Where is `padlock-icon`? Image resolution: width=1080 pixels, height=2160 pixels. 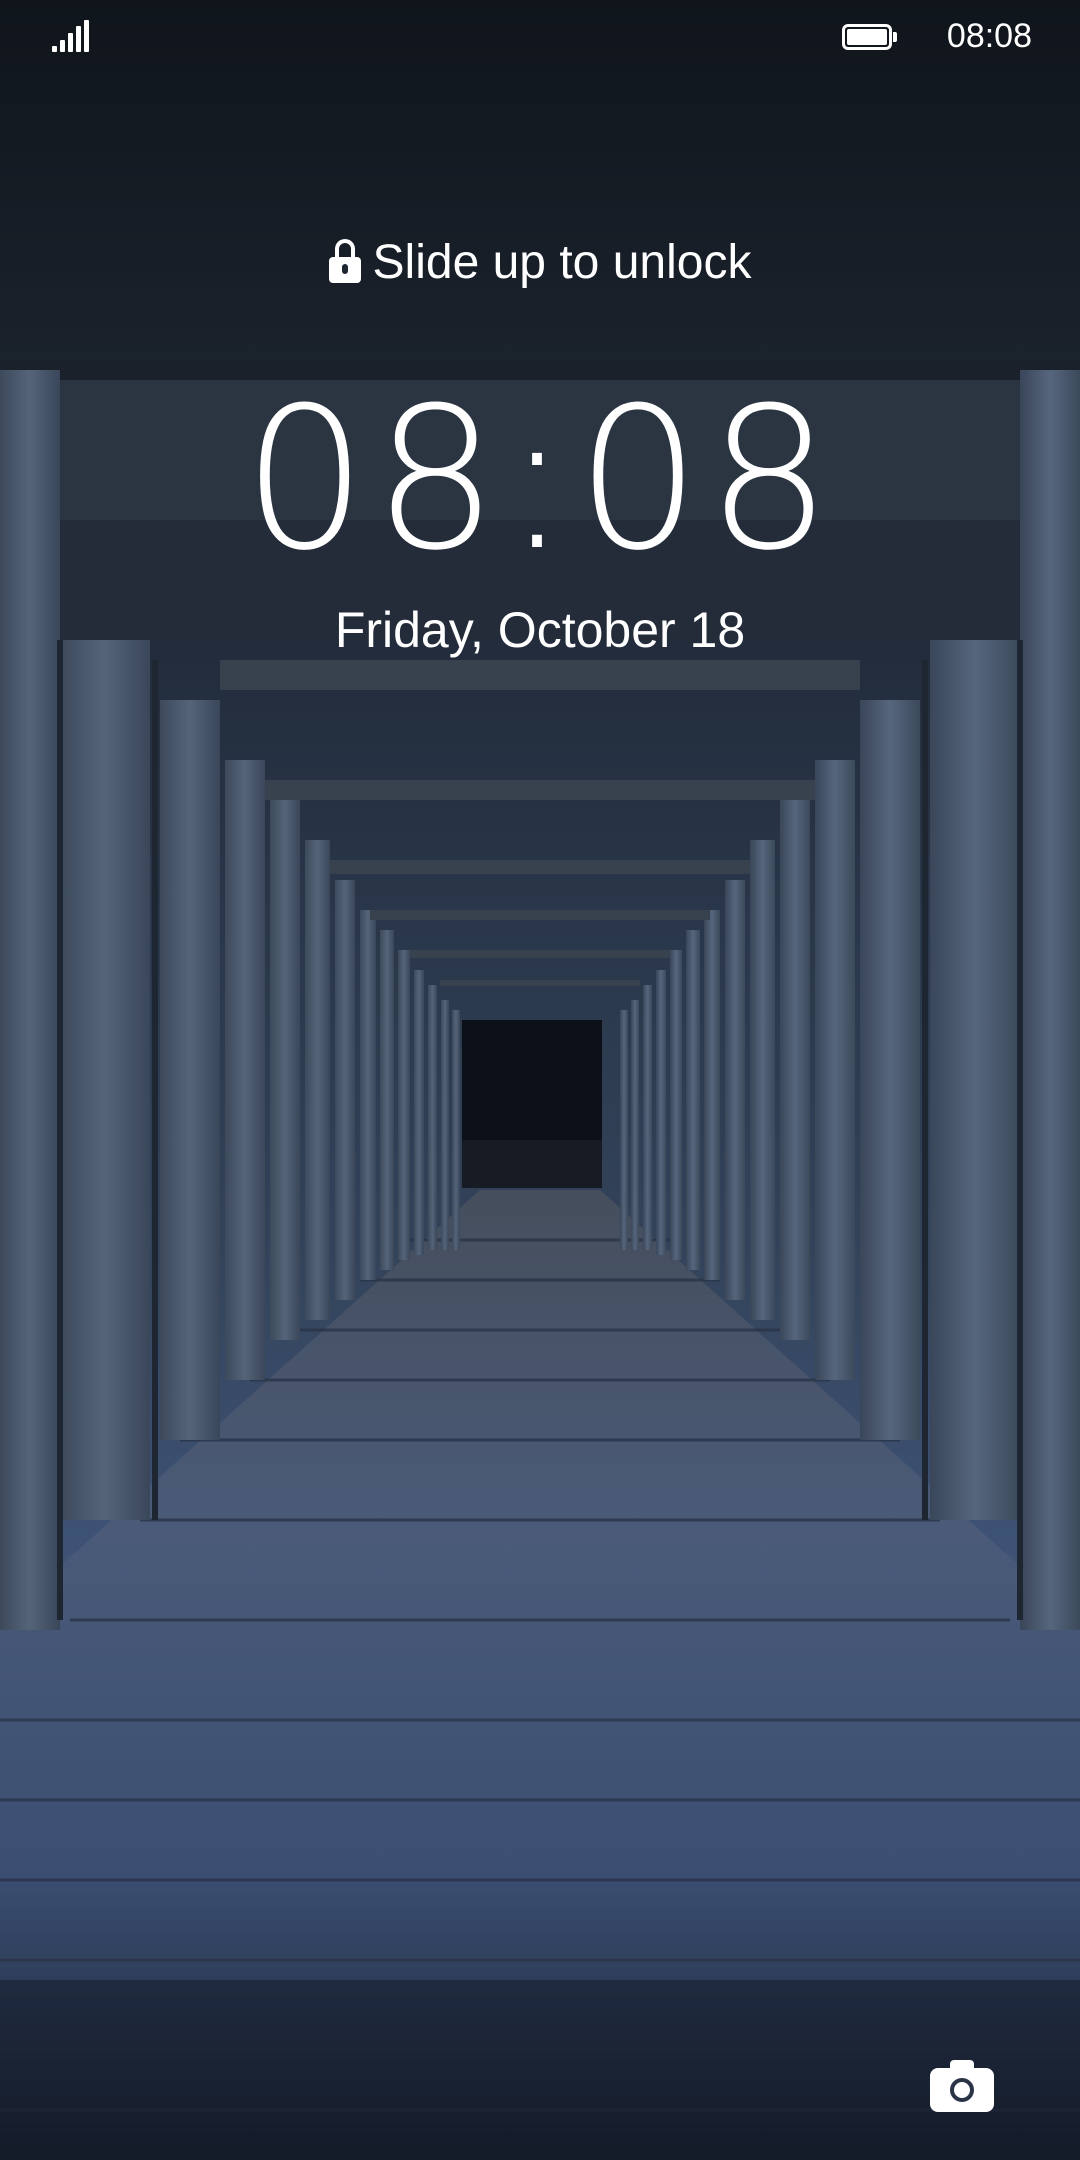 padlock-icon is located at coordinates (344, 262).